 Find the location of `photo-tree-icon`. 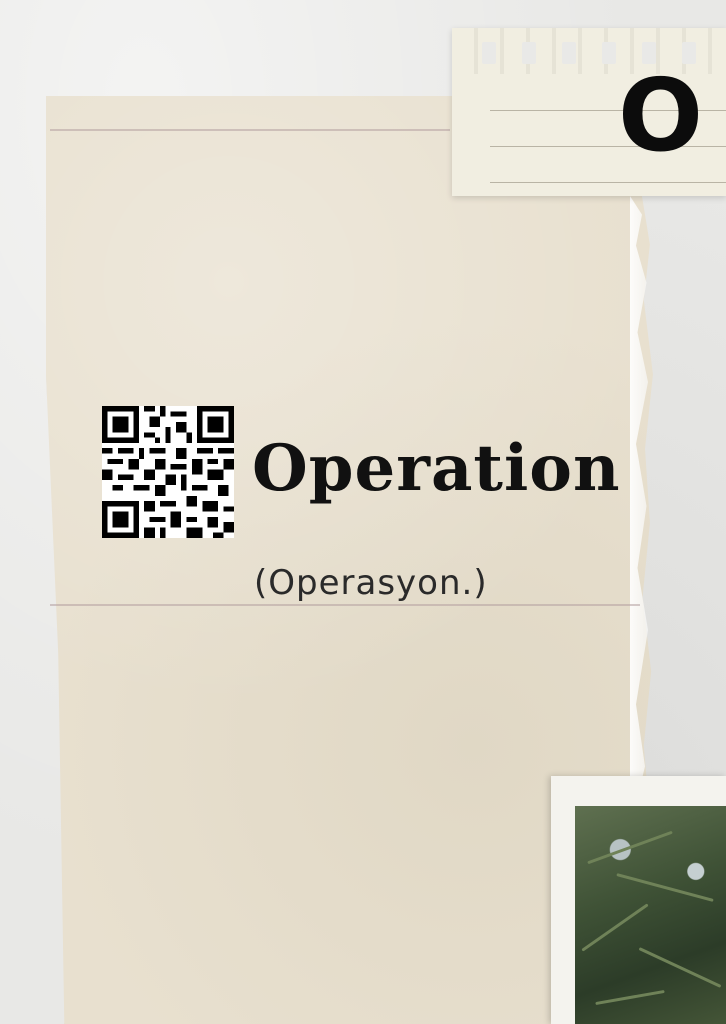

photo-tree-icon is located at coordinates (638, 900).